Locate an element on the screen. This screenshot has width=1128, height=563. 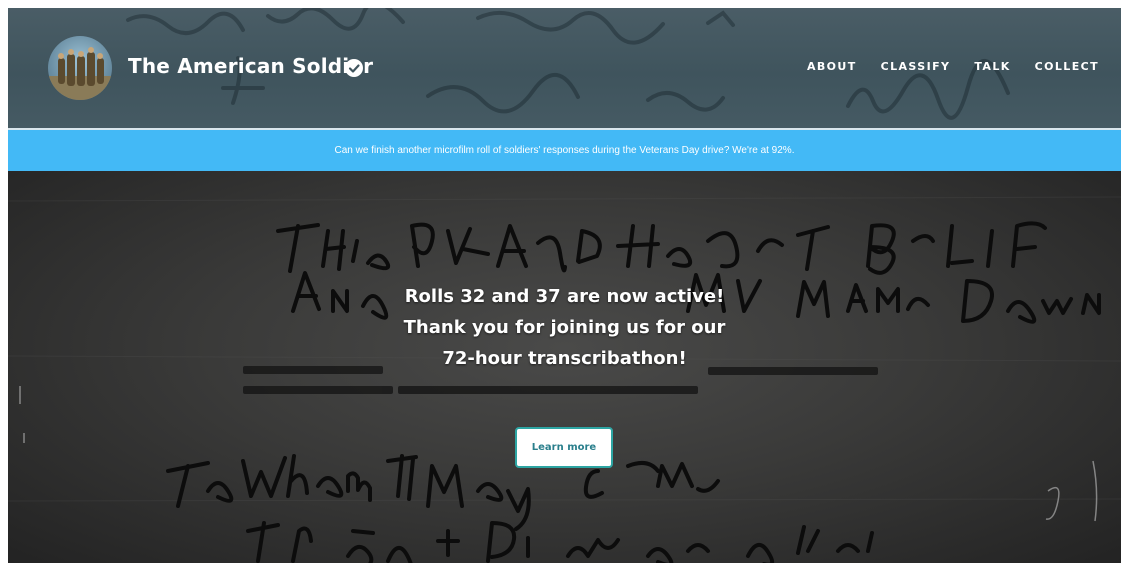
nav-classify: CLASSIFY is located at coordinates (916, 66).